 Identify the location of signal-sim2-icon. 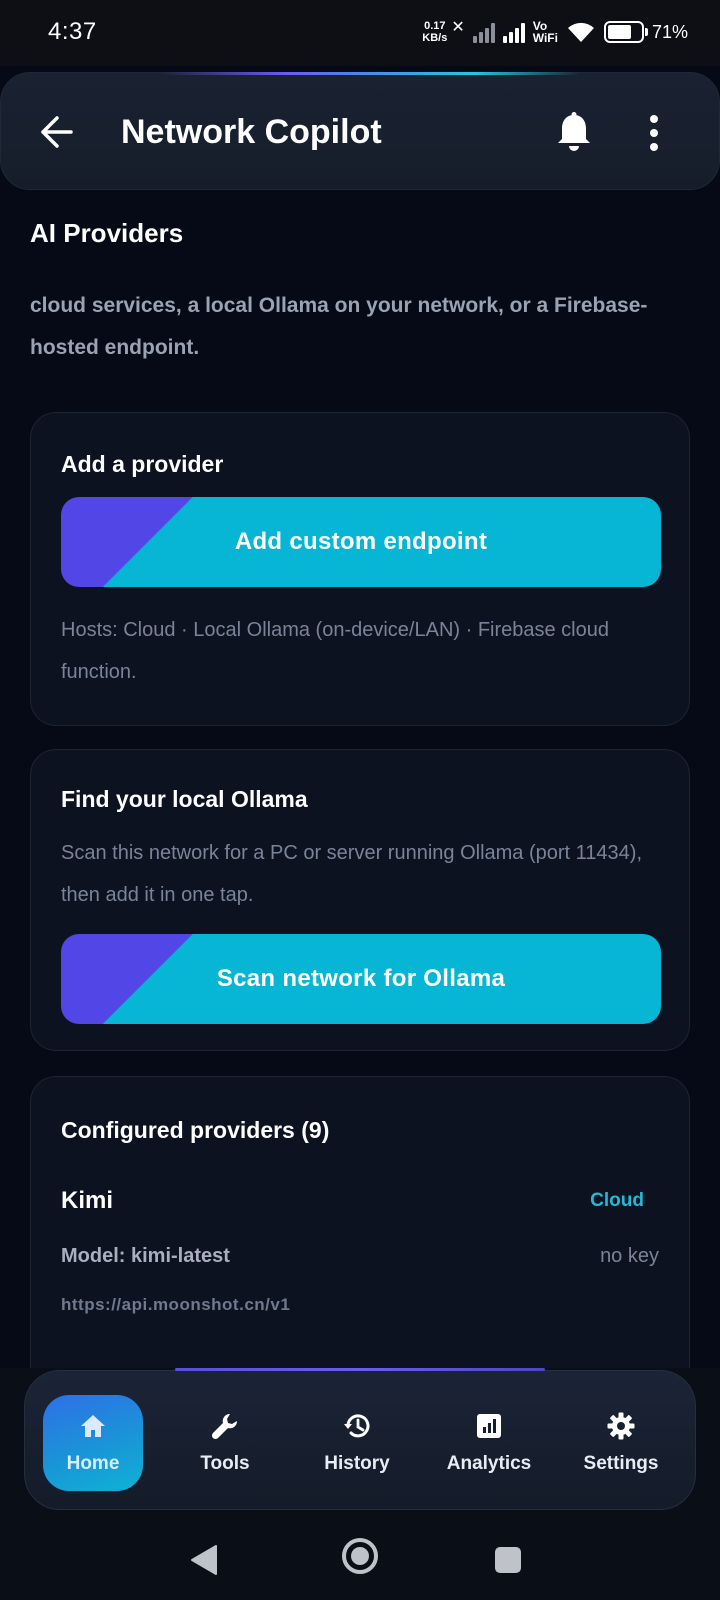
(513, 32).